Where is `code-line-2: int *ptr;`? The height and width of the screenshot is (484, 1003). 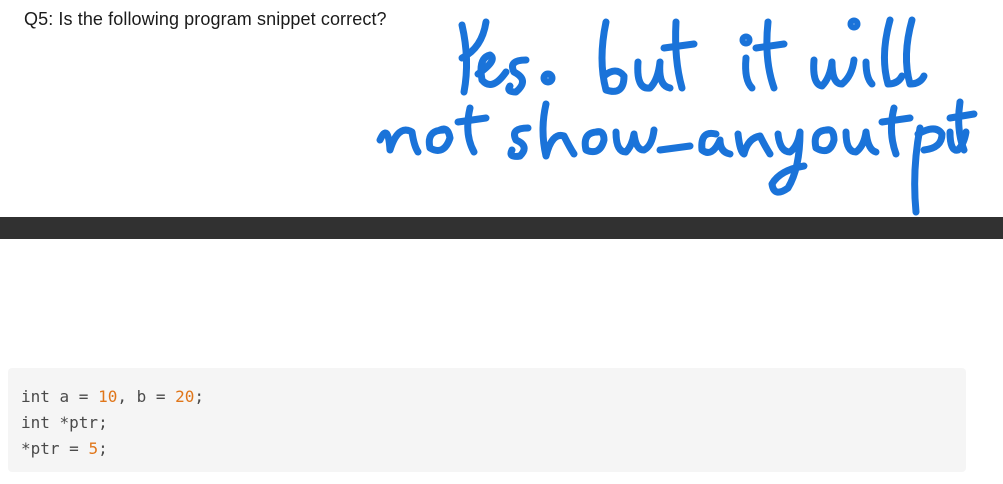 code-line-2: int *ptr; is located at coordinates (493, 423).